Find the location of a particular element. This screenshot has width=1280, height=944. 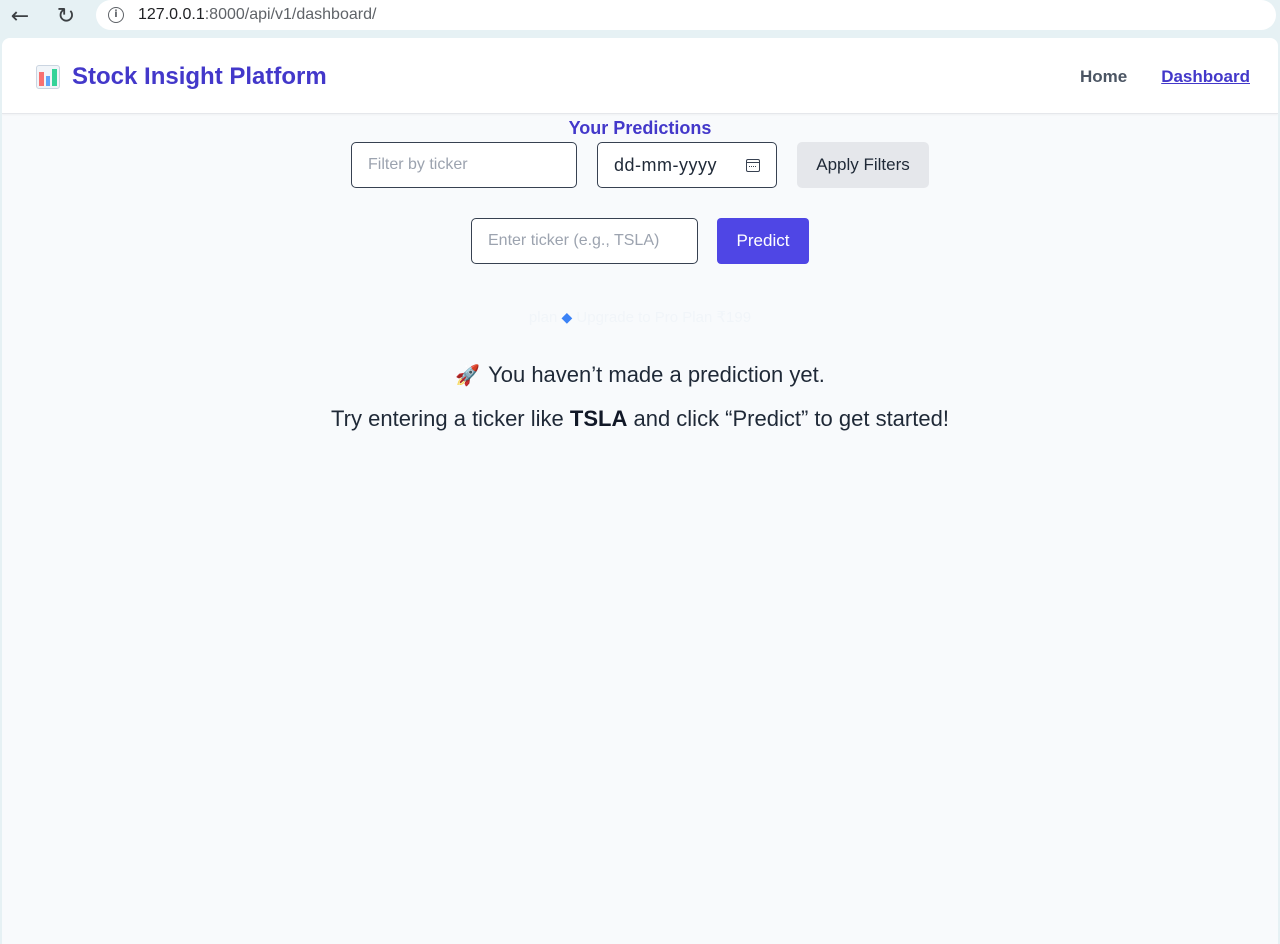

reload-icon: ↻ is located at coordinates (66, 16).